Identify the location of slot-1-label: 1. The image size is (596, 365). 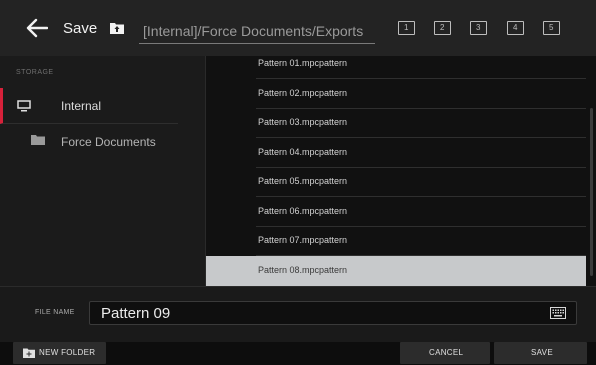
(406, 27).